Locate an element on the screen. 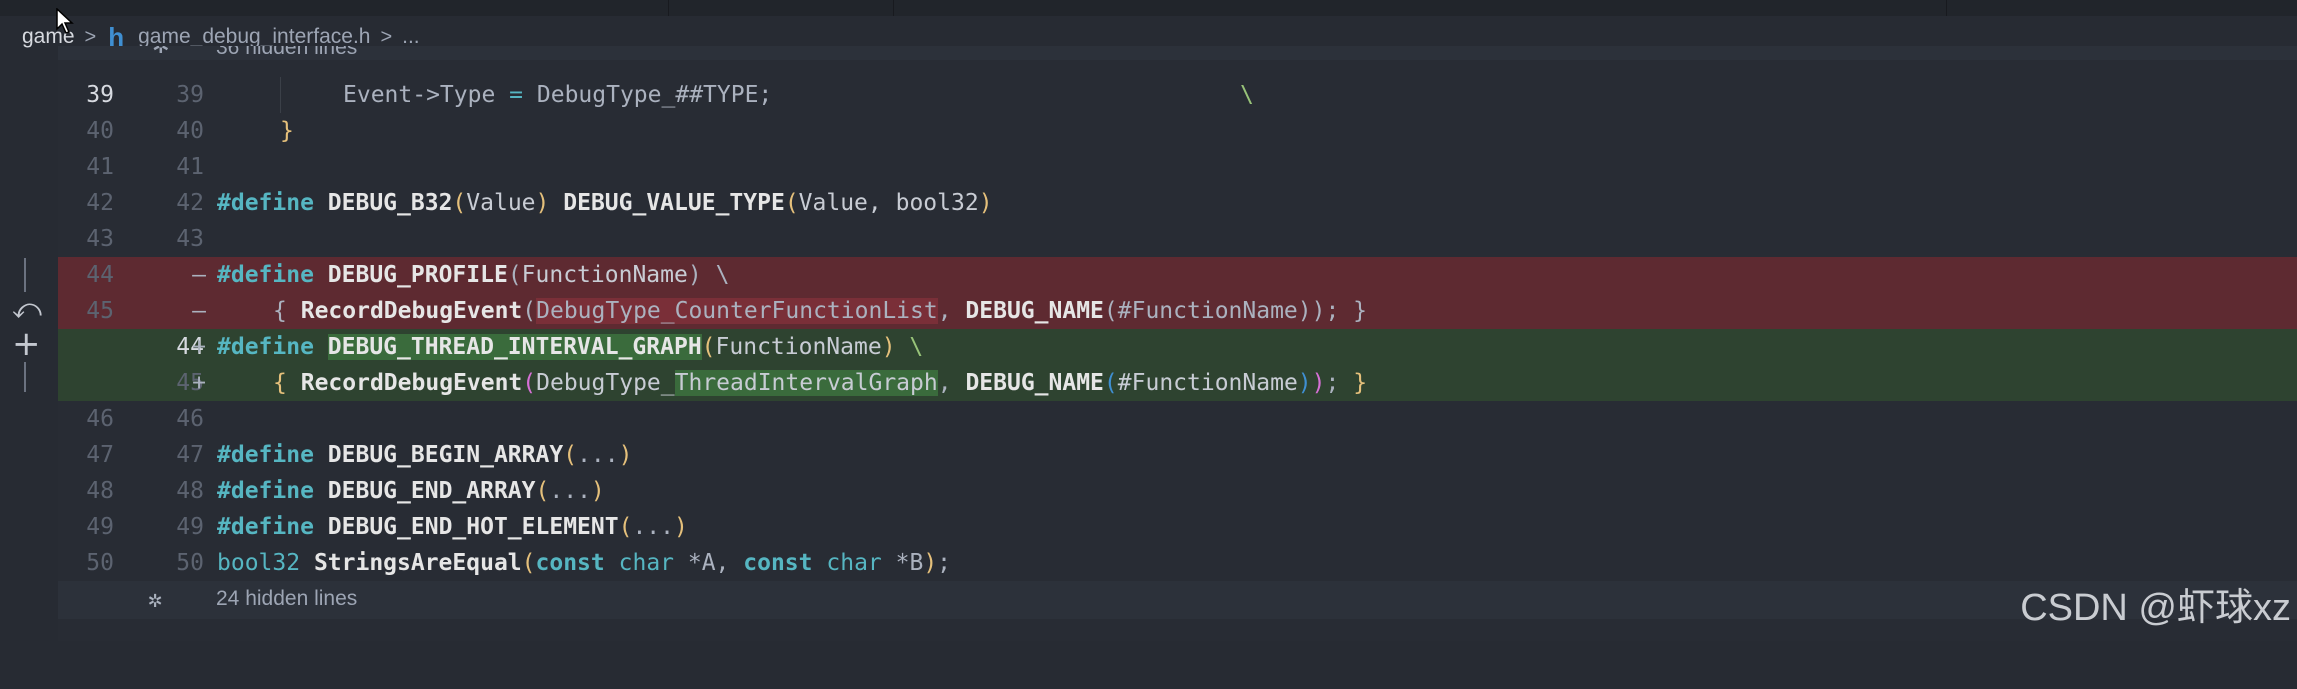 The width and height of the screenshot is (2297, 689). code-line: 40 40 } is located at coordinates (1177, 131).